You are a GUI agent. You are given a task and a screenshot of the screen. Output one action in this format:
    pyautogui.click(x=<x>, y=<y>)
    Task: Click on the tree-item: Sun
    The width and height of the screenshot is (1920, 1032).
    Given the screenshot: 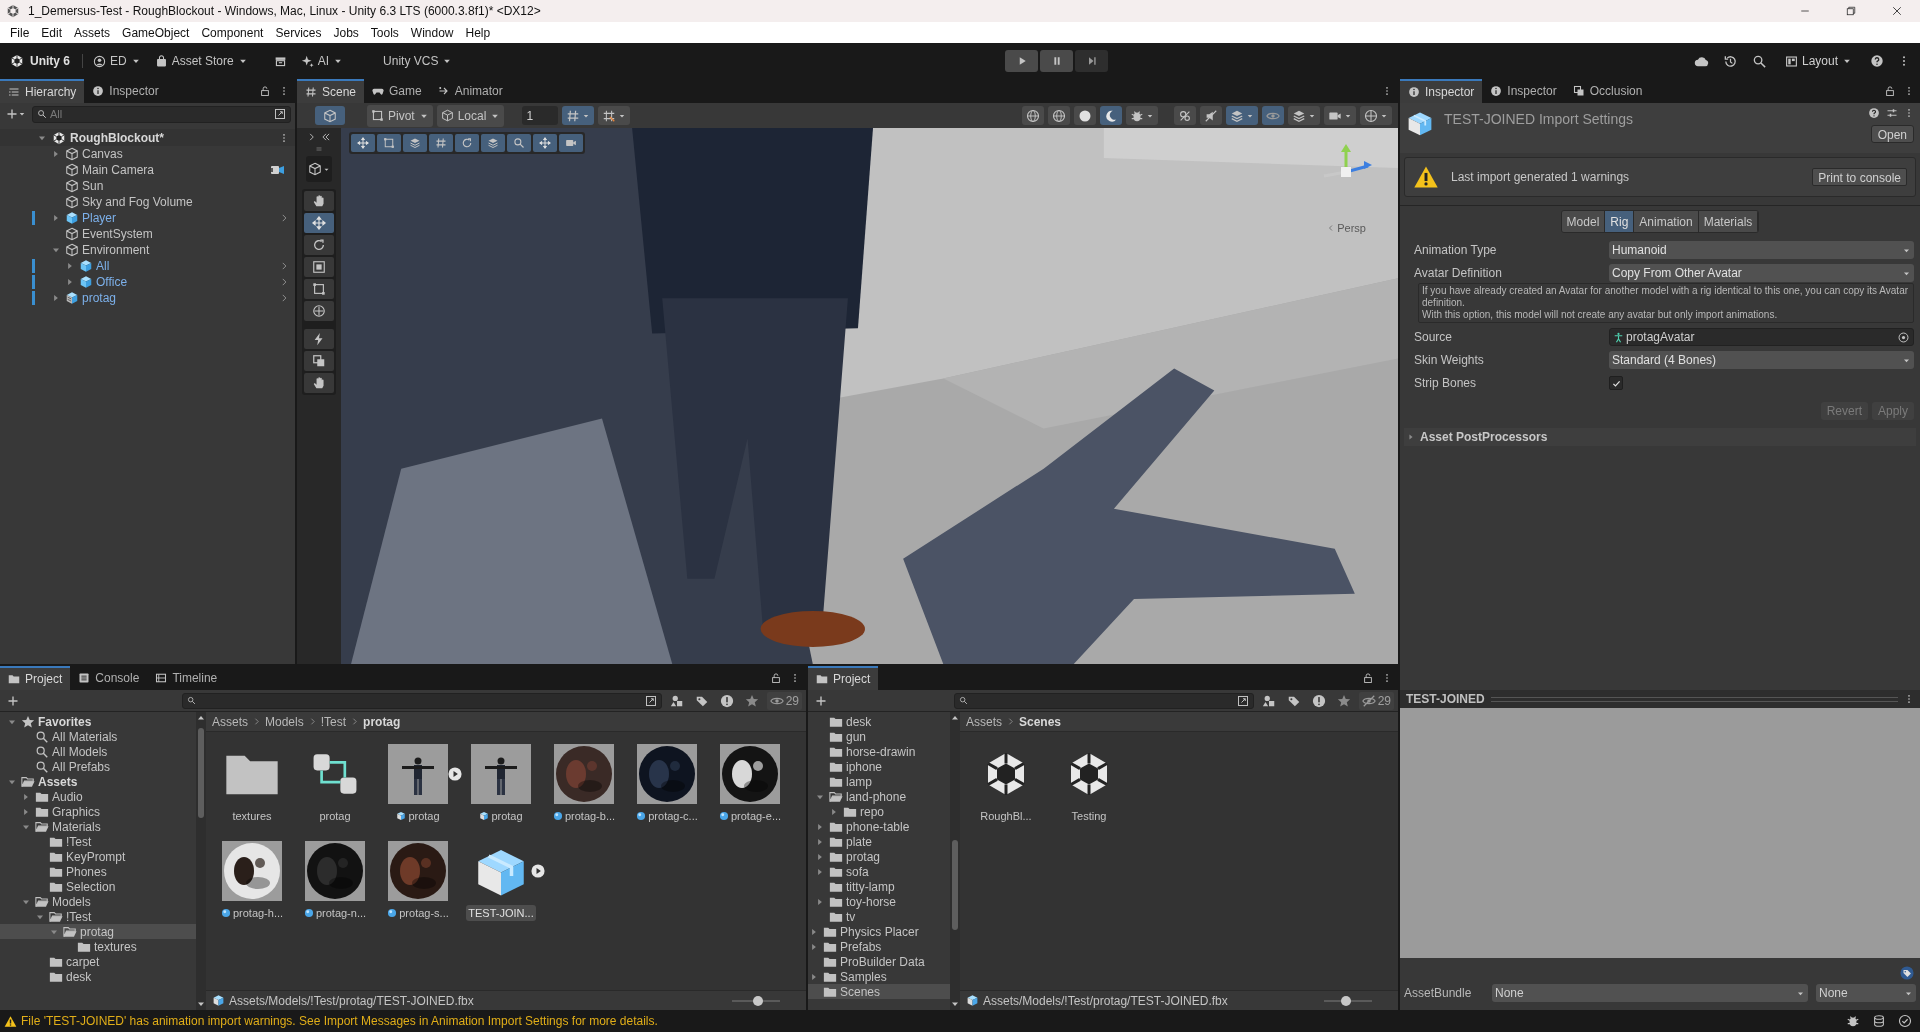 What is the action you would take?
    pyautogui.click(x=147, y=186)
    